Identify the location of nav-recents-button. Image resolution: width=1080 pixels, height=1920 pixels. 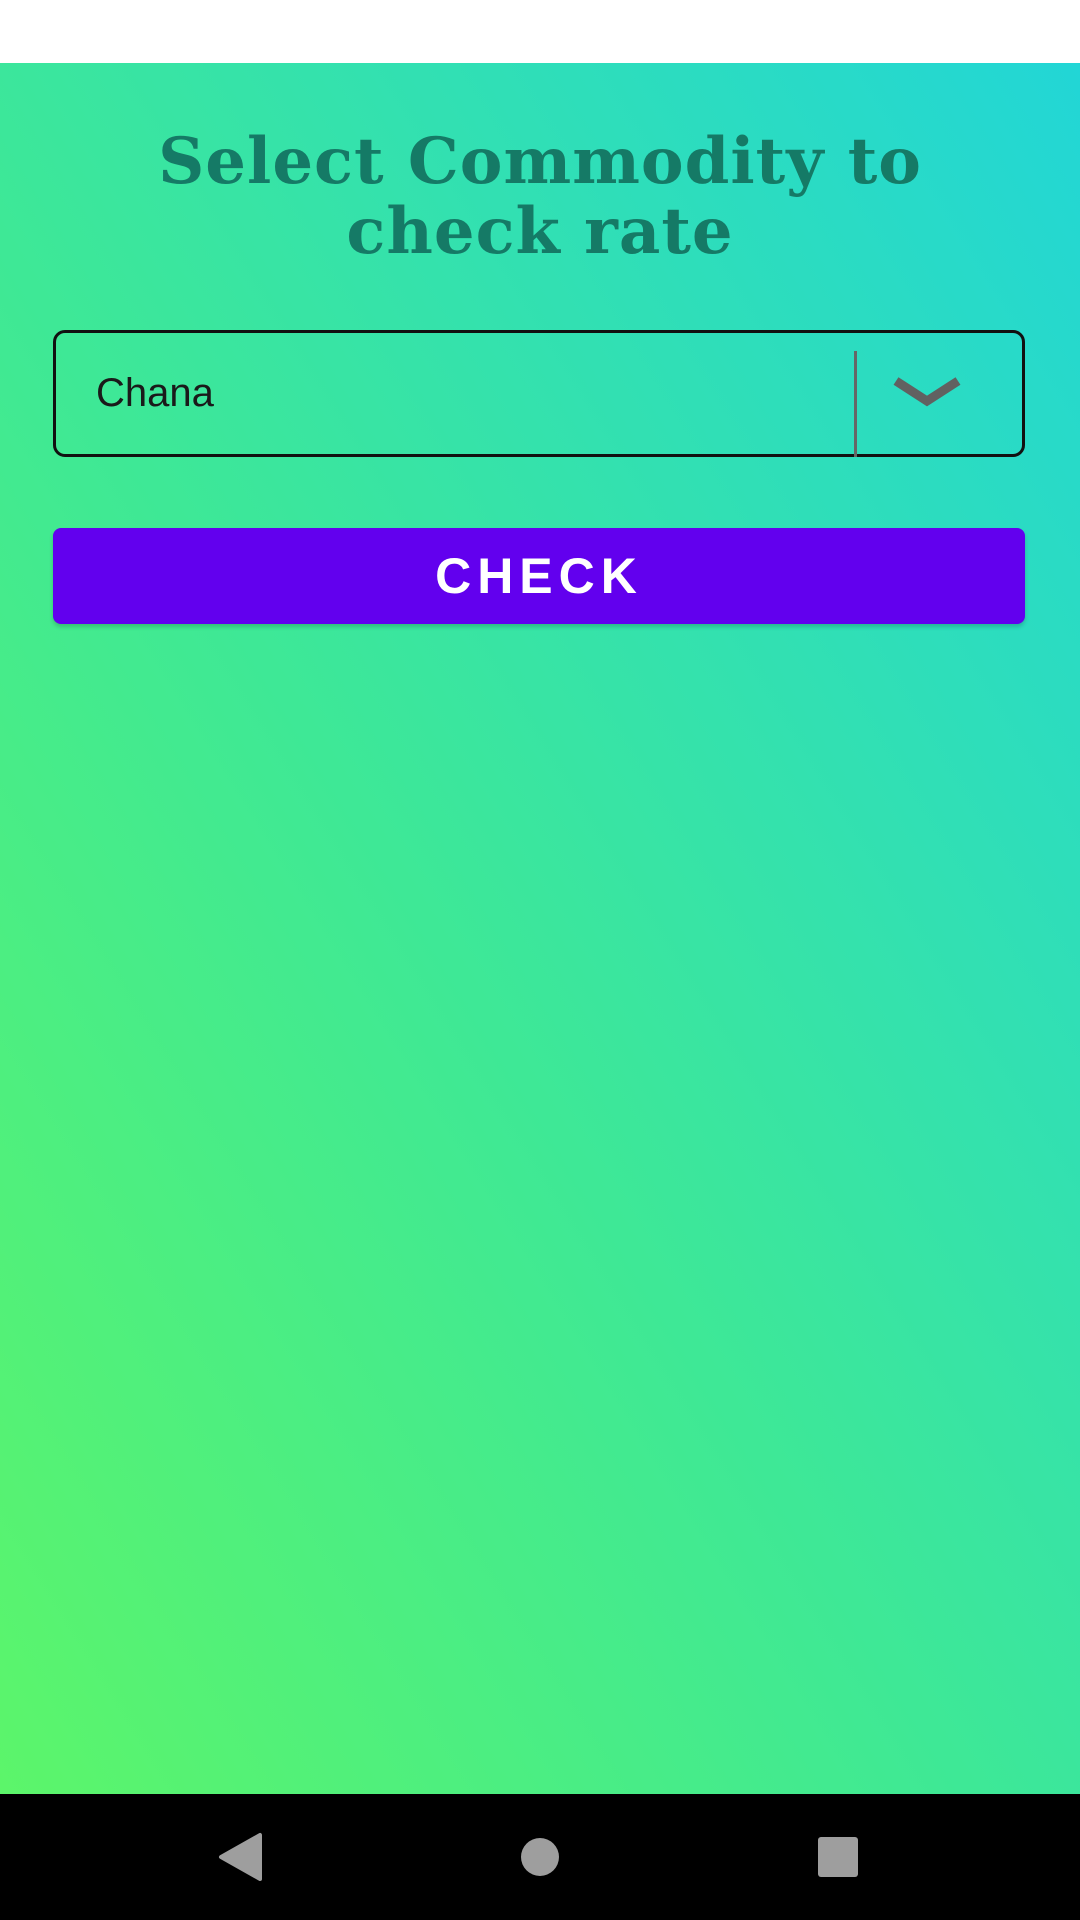
(838, 1857).